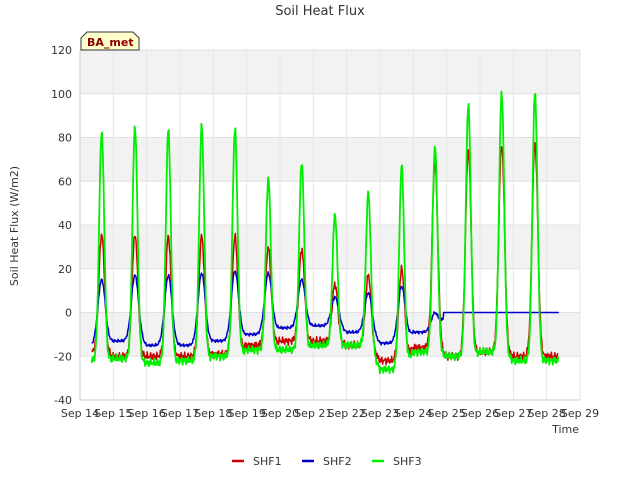  Describe the element at coordinates (61, 50) in the screenshot. I see `y-tick-label: 120` at that location.